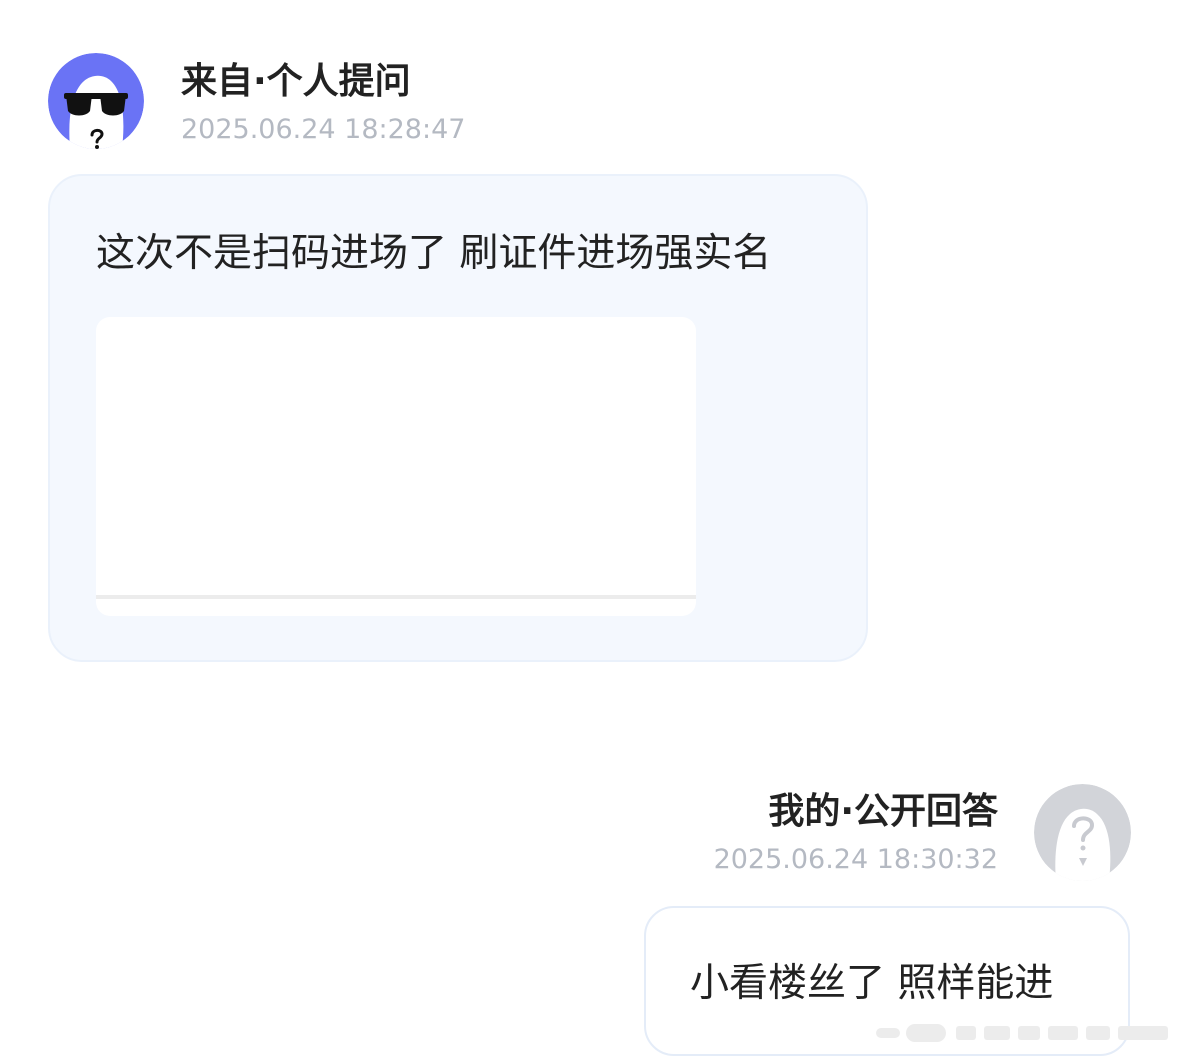  I want to click on watermark-strip, so click(1024, 1032).